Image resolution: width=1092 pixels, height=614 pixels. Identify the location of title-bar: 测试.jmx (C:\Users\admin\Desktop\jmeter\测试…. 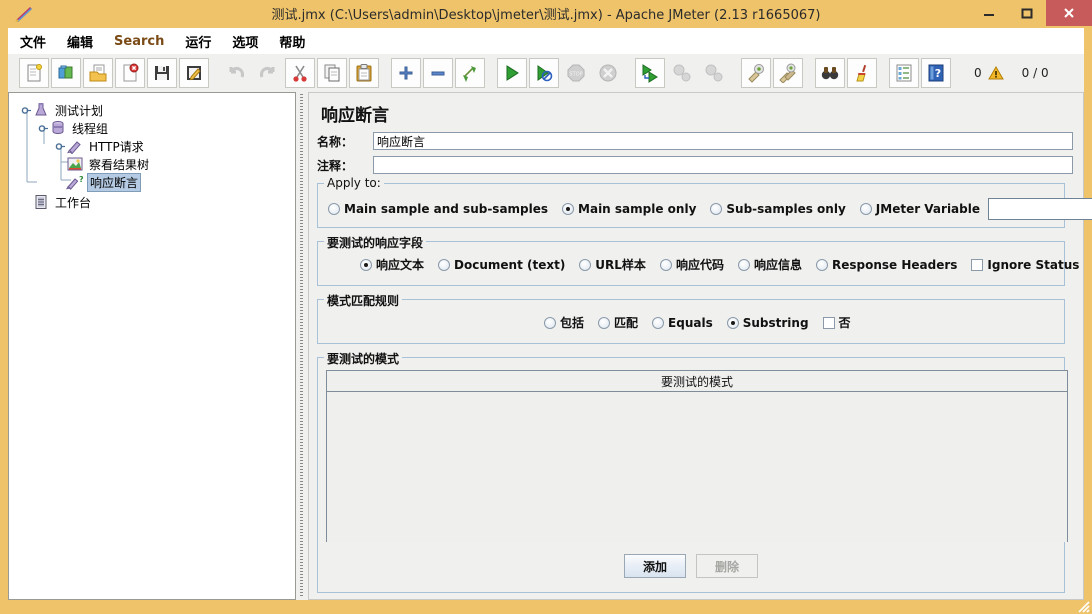
(546, 14).